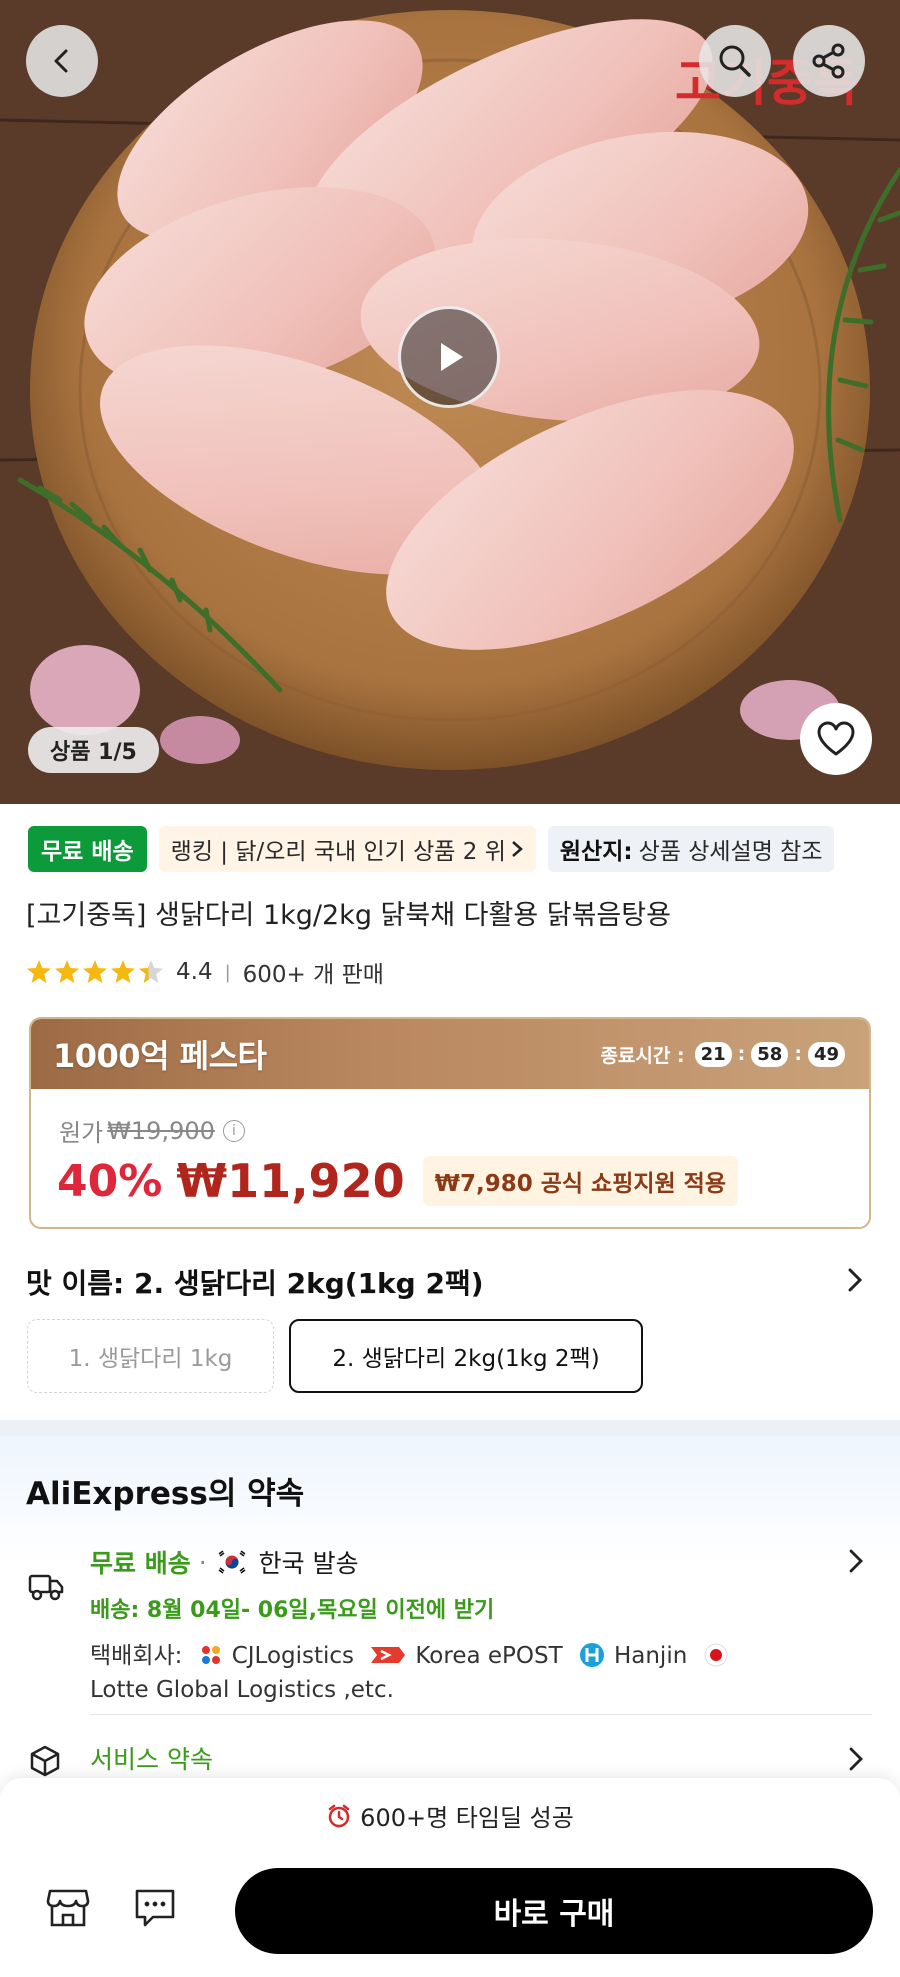  Describe the element at coordinates (716, 1654) in the screenshot. I see `lotte-logo-icon` at that location.